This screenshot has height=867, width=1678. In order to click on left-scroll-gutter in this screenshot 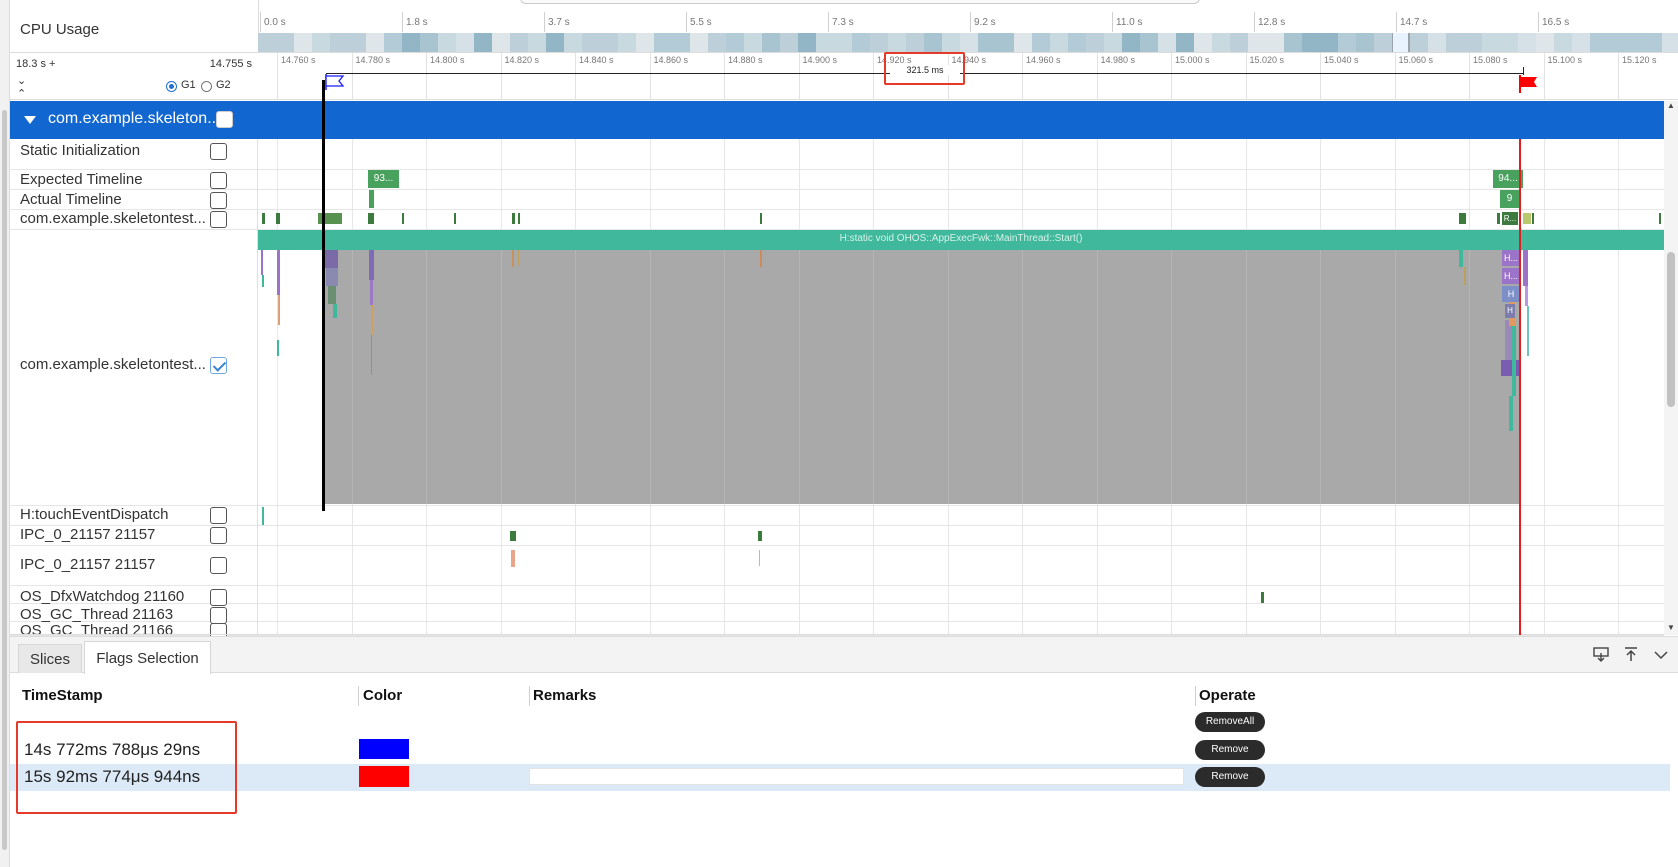, I will do `click(5, 433)`.